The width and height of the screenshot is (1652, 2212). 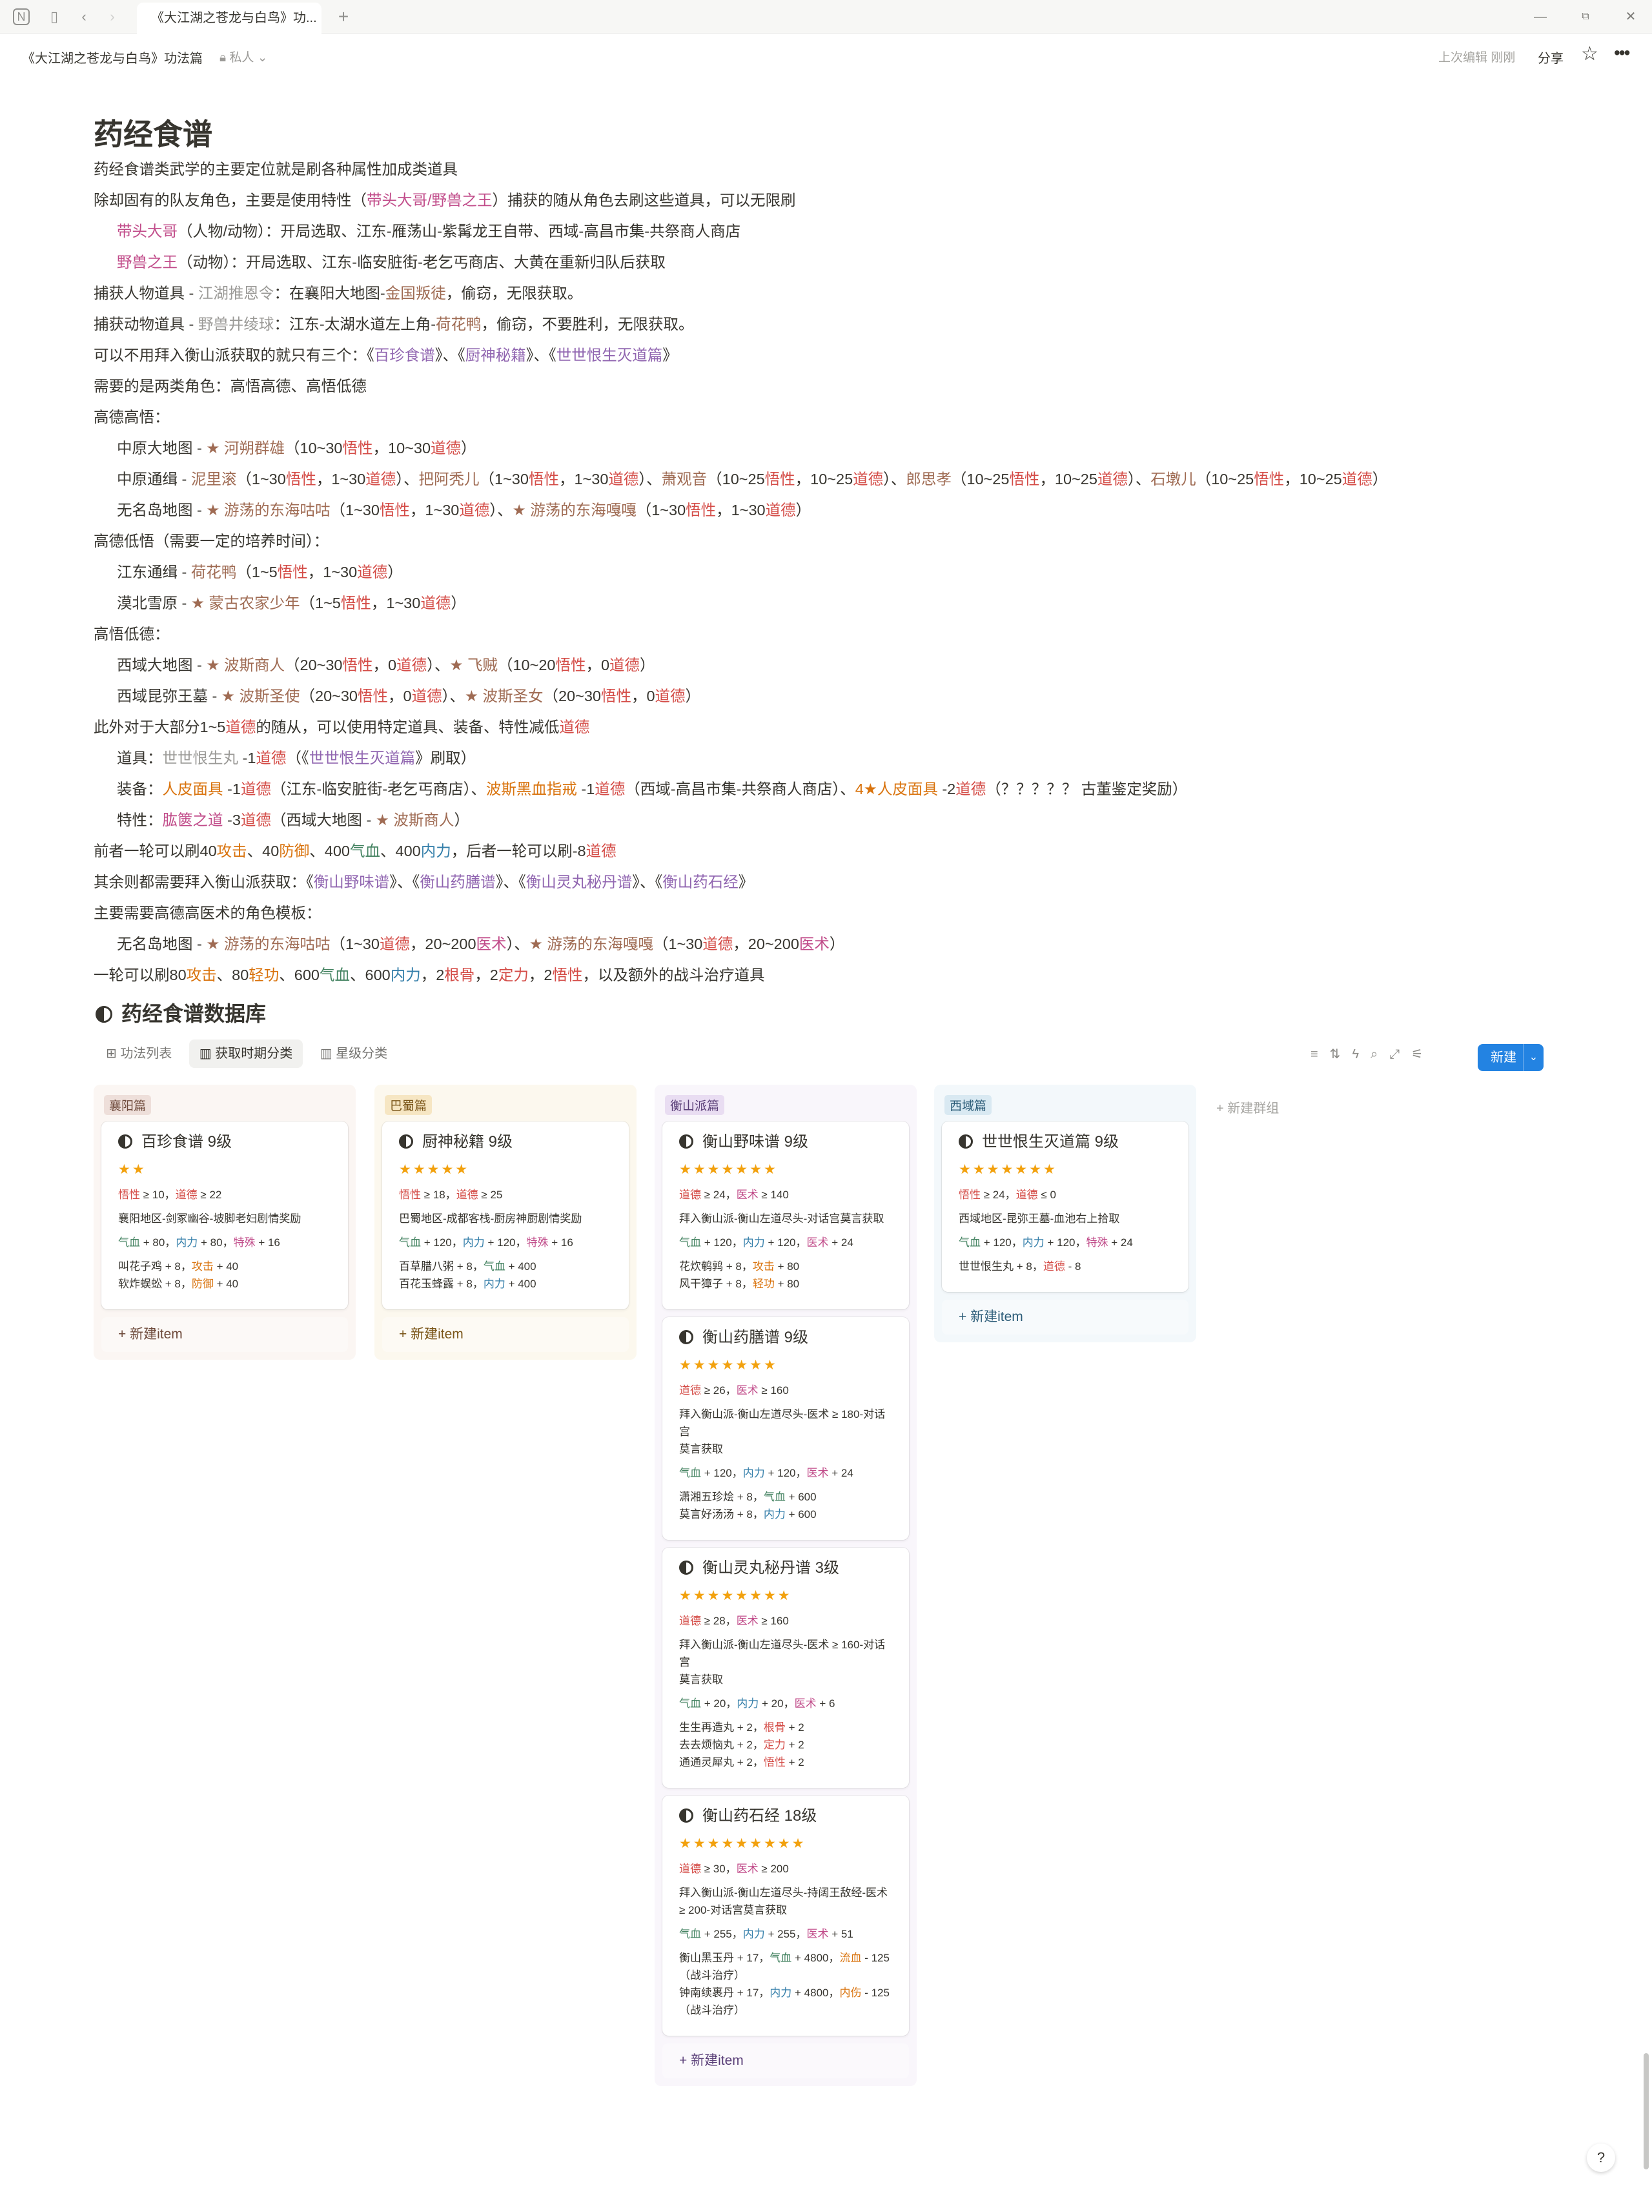 What do you see at coordinates (132, 1169) in the screenshot?
I see `star-rating: ★★` at bounding box center [132, 1169].